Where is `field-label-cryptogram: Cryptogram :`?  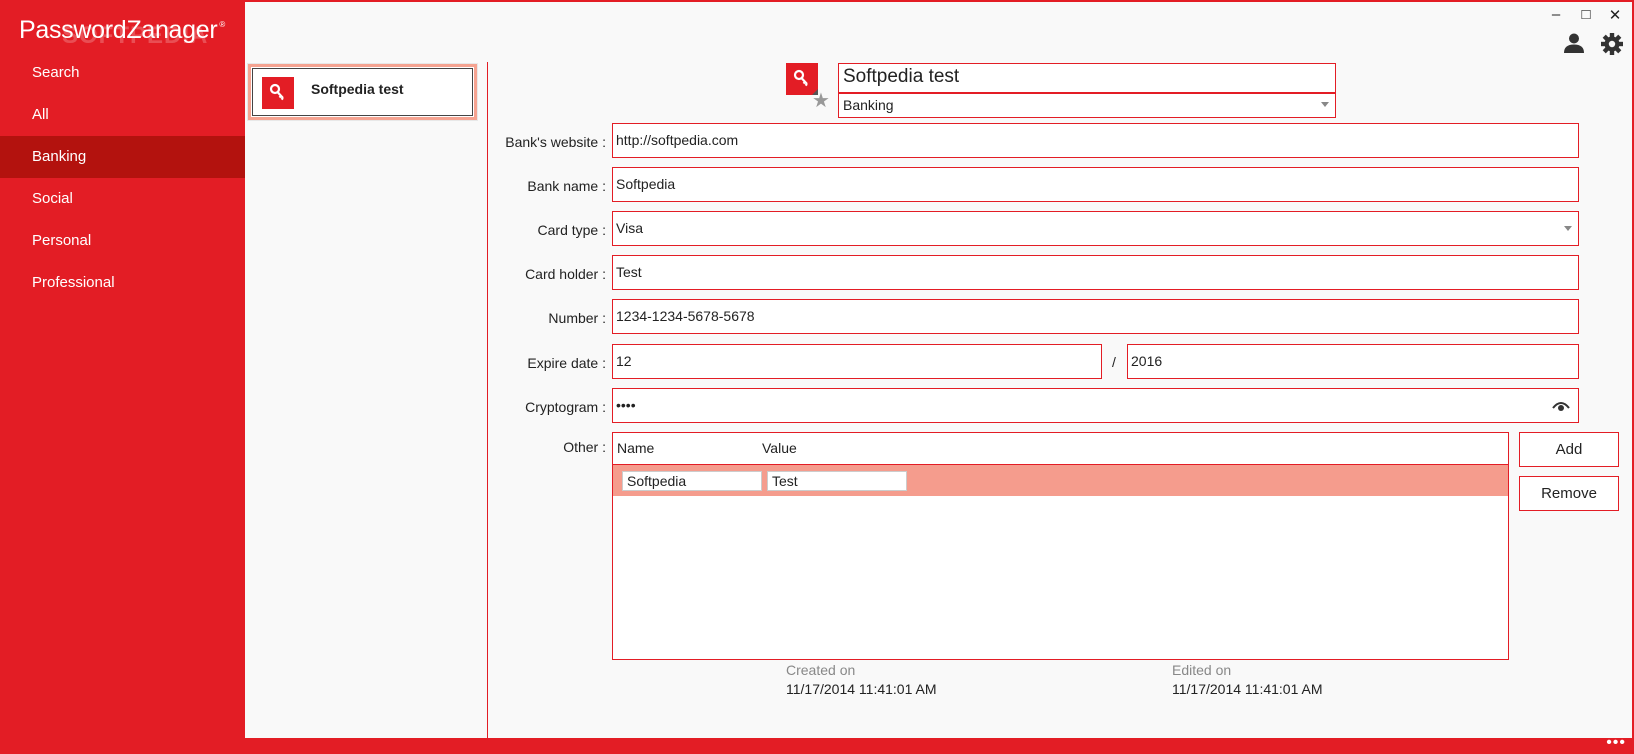
field-label-cryptogram: Cryptogram : is located at coordinates (565, 407).